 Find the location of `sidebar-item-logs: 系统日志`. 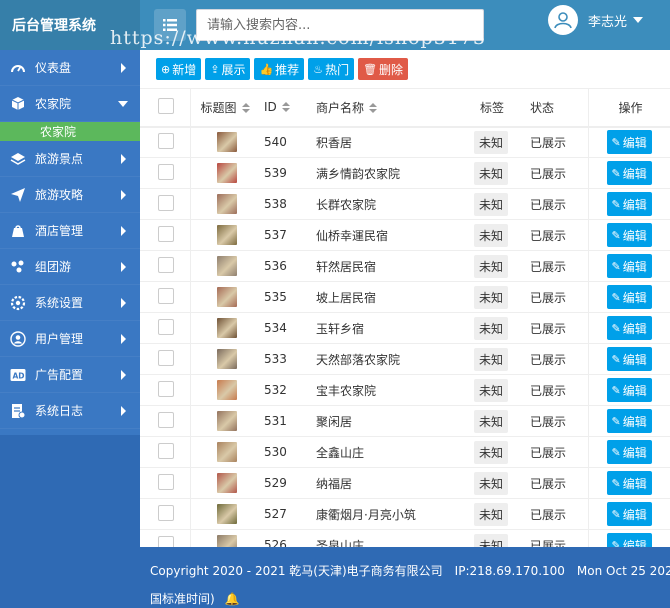

sidebar-item-logs: 系统日志 is located at coordinates (70, 411).